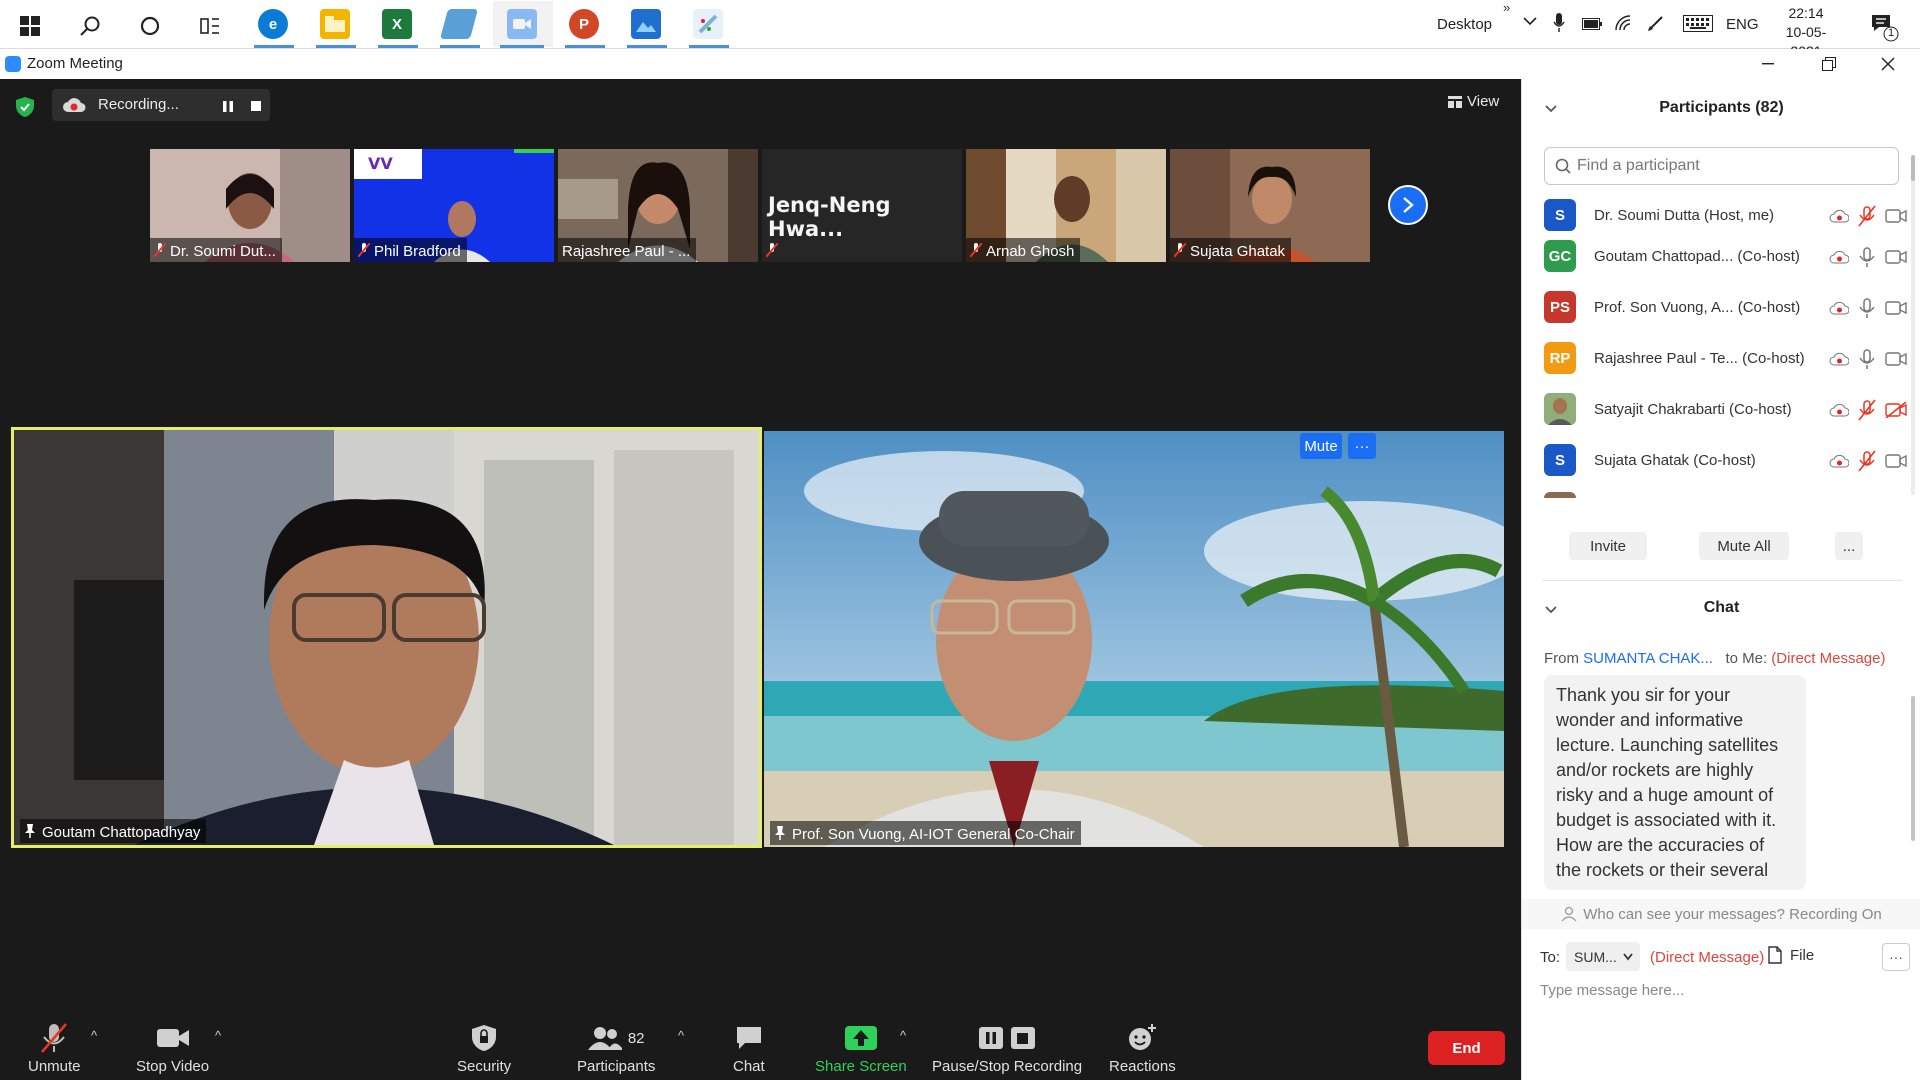 The width and height of the screenshot is (1920, 1080). Describe the element at coordinates (1699, 358) in the screenshot. I see `participant-name: Rajashree Paul - Te... (Co-host)` at that location.